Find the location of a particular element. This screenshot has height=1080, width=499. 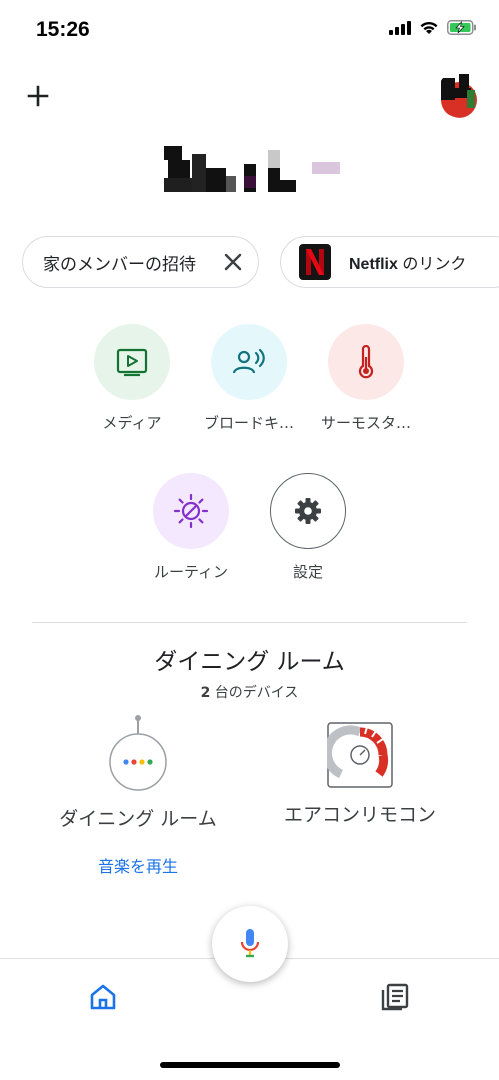

wifi-icon is located at coordinates (429, 27).